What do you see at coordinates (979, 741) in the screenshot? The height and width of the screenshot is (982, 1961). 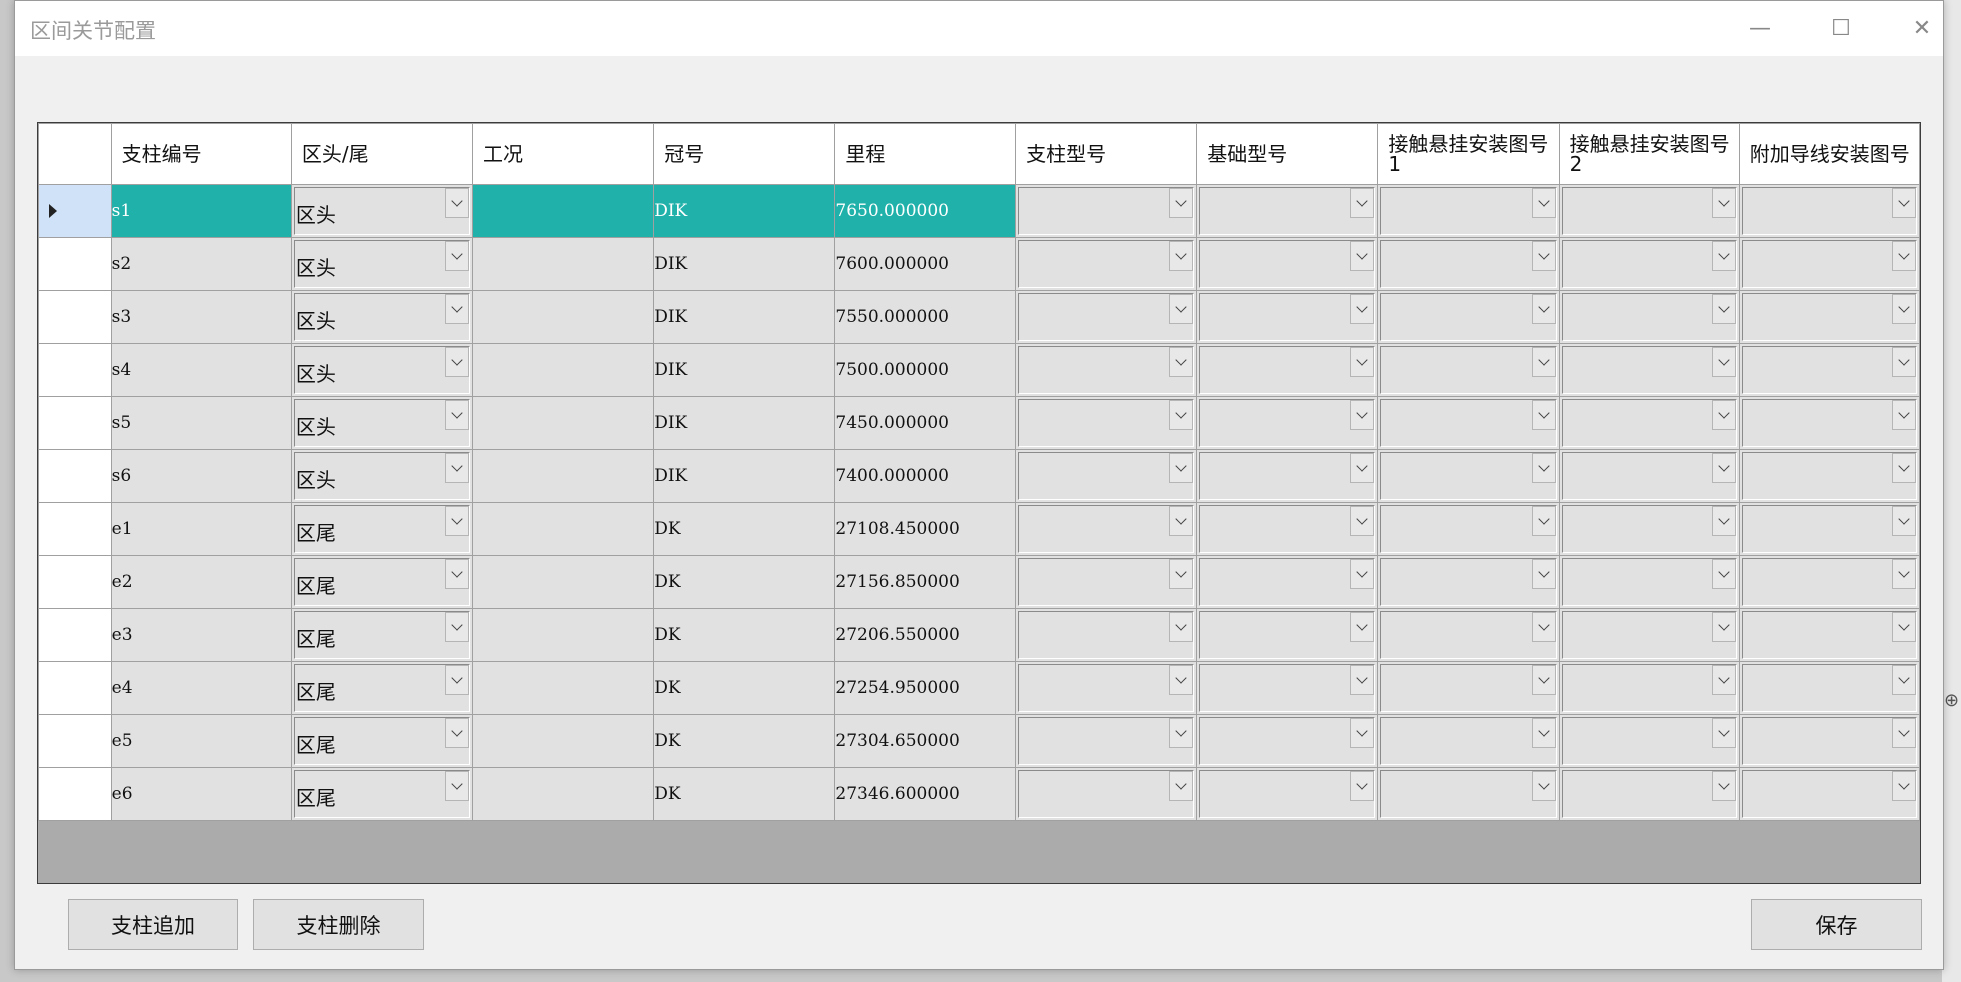 I see `table-row: e5 区尾 DK 27304.650000` at bounding box center [979, 741].